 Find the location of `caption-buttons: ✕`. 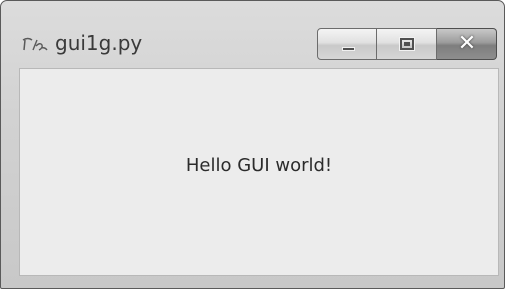

caption-buttons: ✕ is located at coordinates (407, 44).